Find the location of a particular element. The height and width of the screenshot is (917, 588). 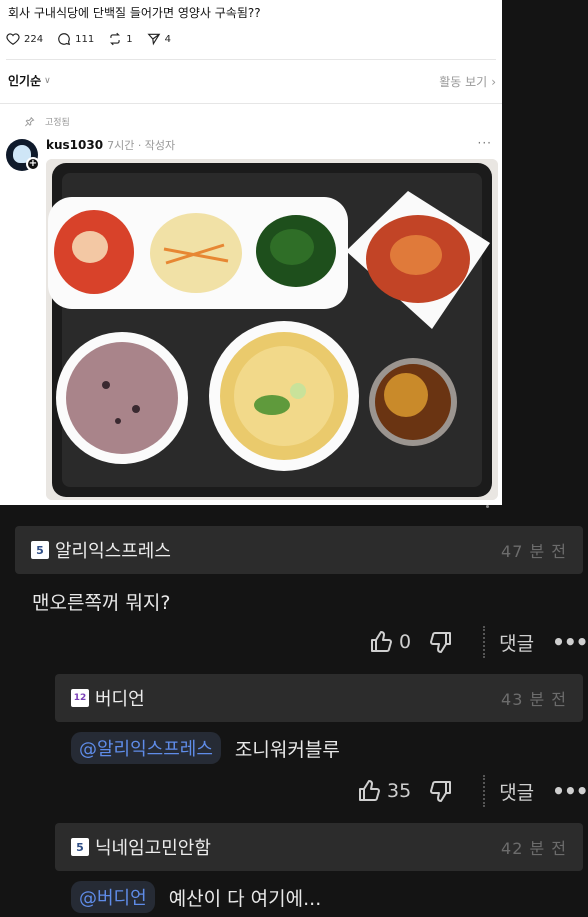

post-title: 회사 구내식당에 단백질 들어가면 영양사 구속됨?? is located at coordinates (134, 13).